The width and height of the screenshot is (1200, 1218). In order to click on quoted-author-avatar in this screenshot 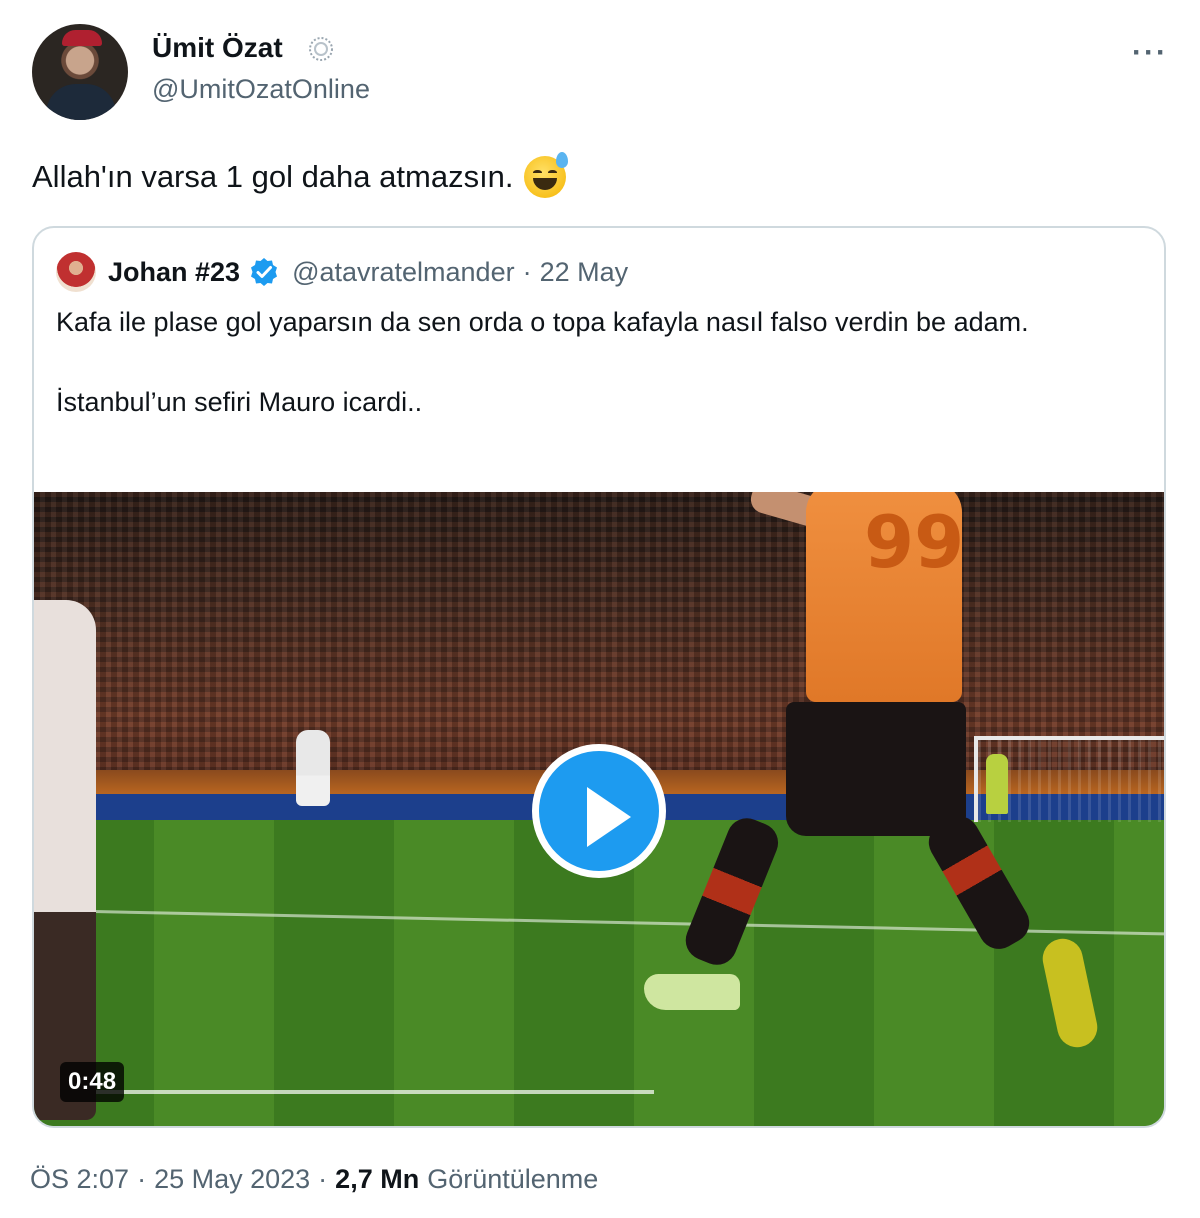, I will do `click(76, 272)`.